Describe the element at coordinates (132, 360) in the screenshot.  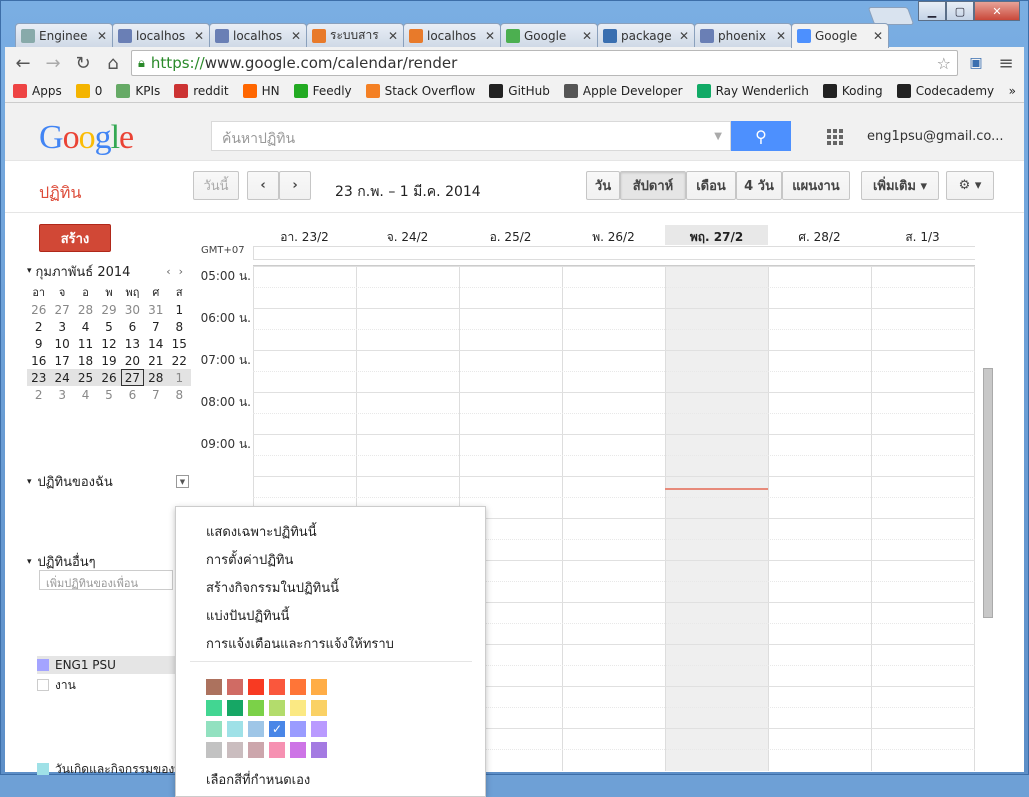
I see `mini-date: 20` at that location.